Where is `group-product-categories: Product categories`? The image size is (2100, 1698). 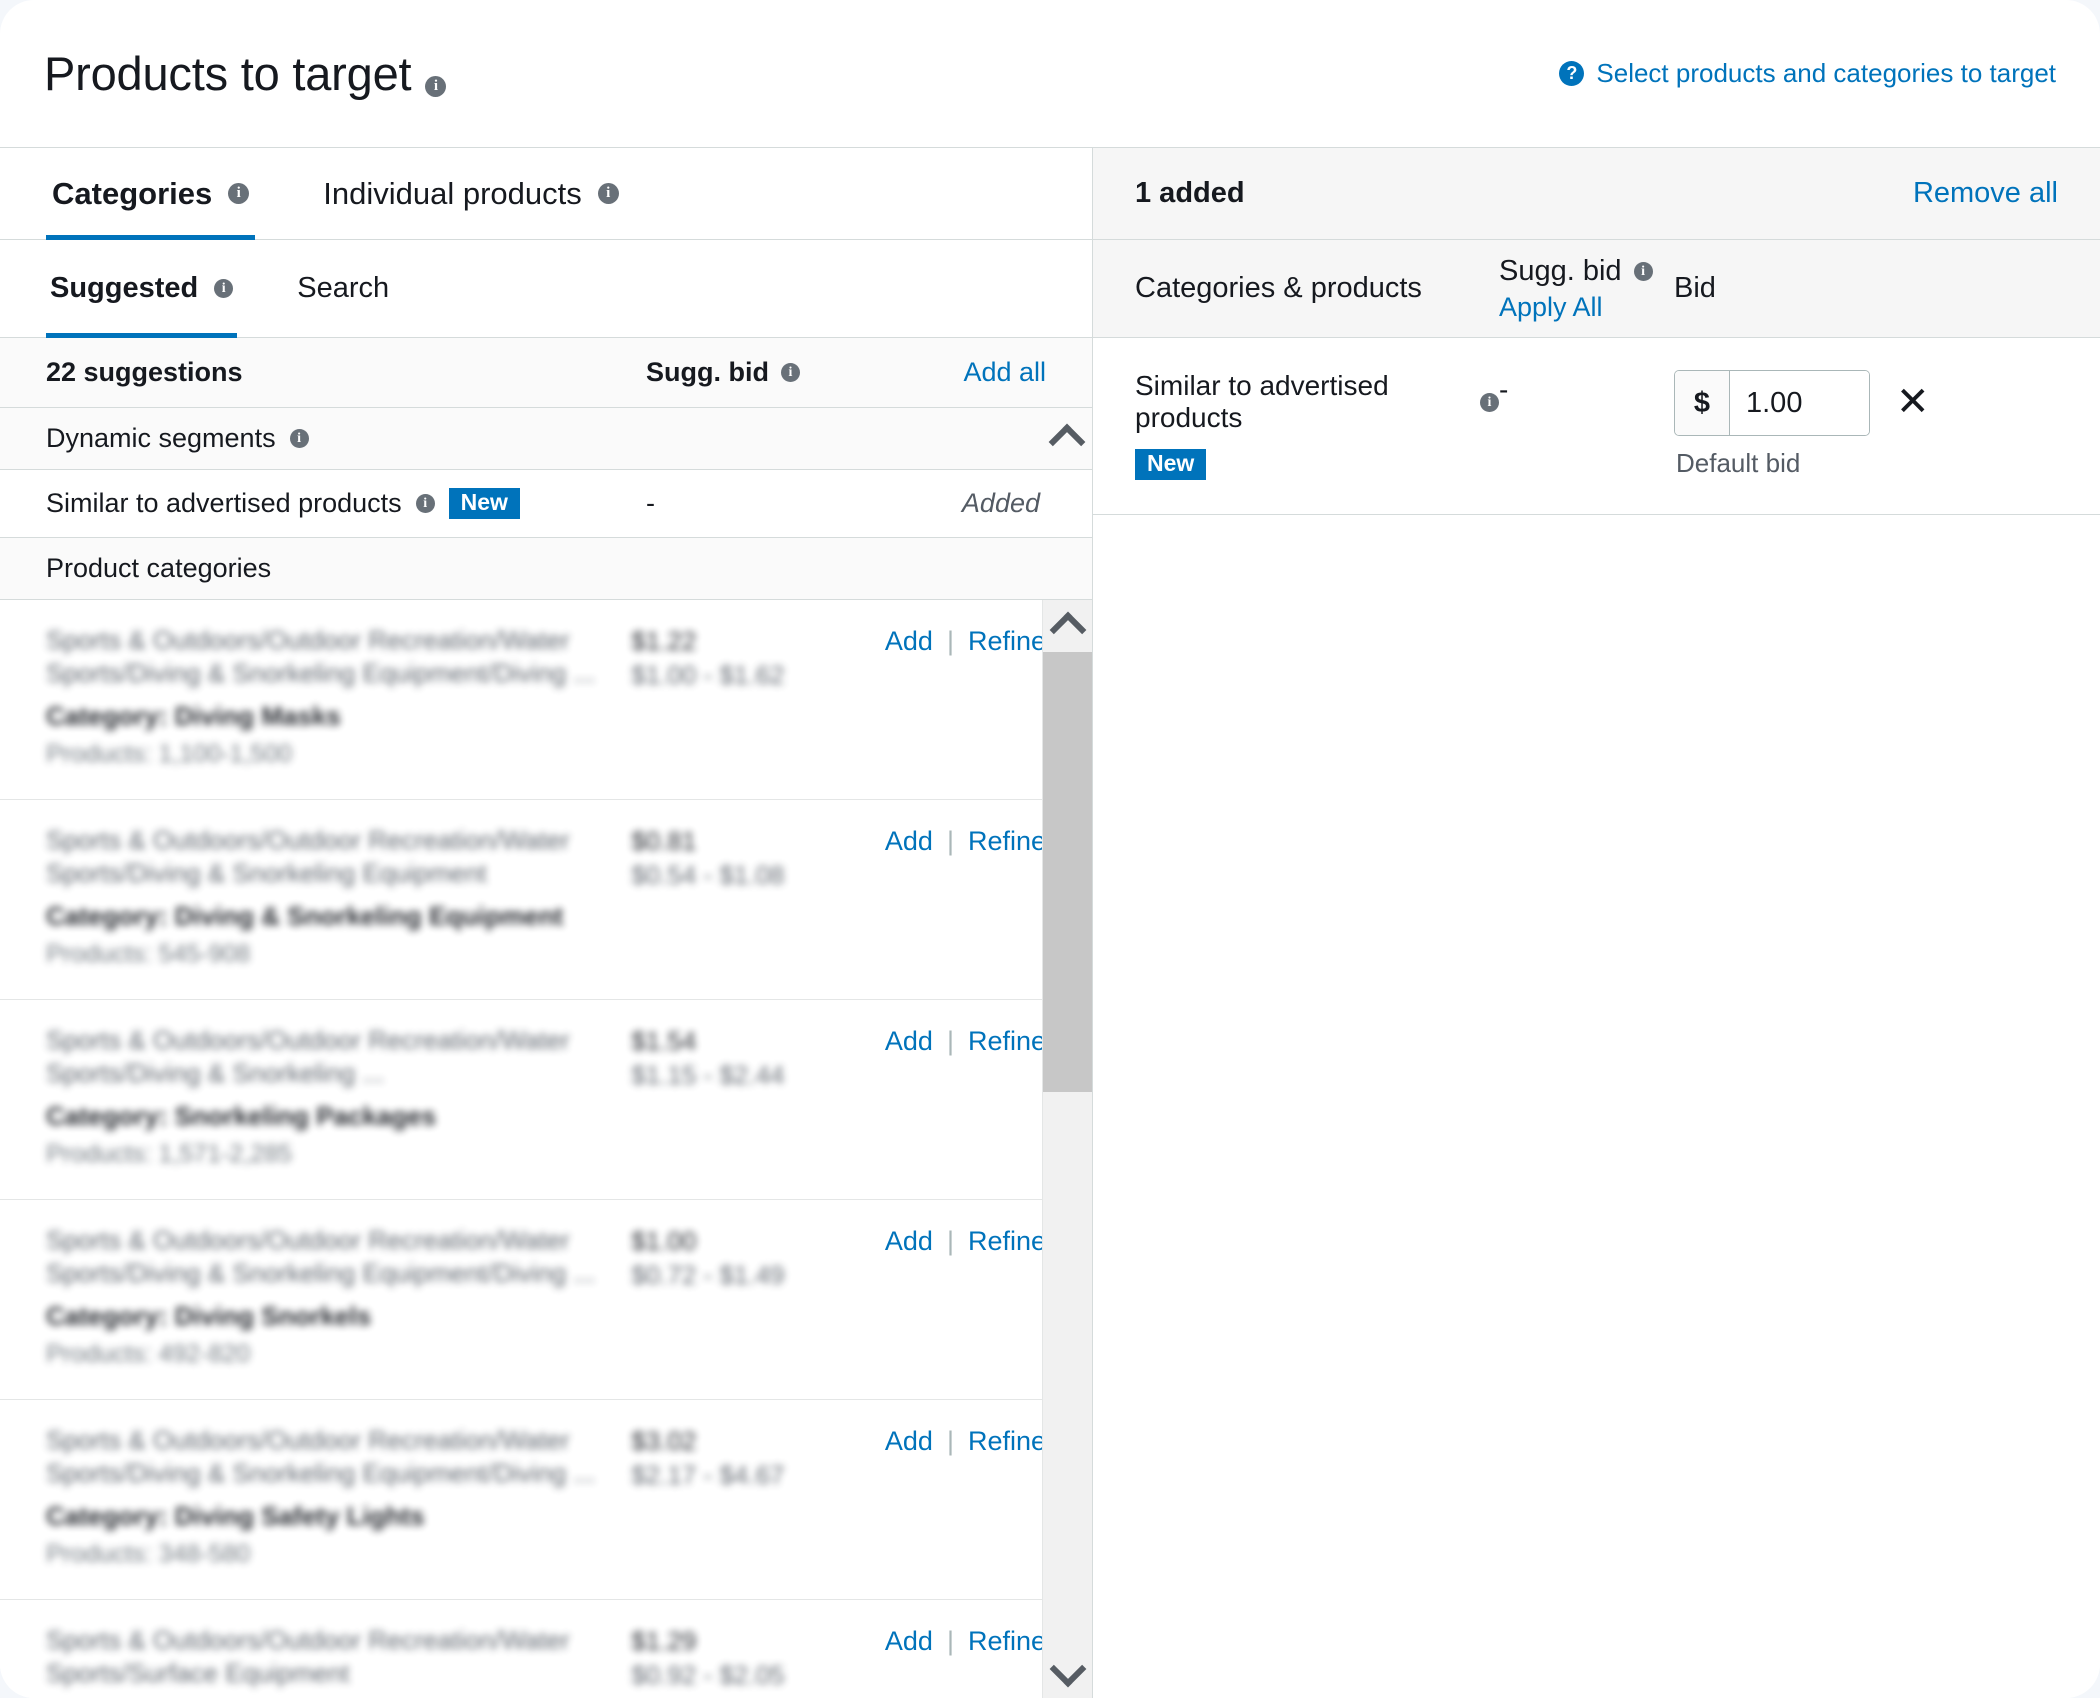 group-product-categories: Product categories is located at coordinates (546, 569).